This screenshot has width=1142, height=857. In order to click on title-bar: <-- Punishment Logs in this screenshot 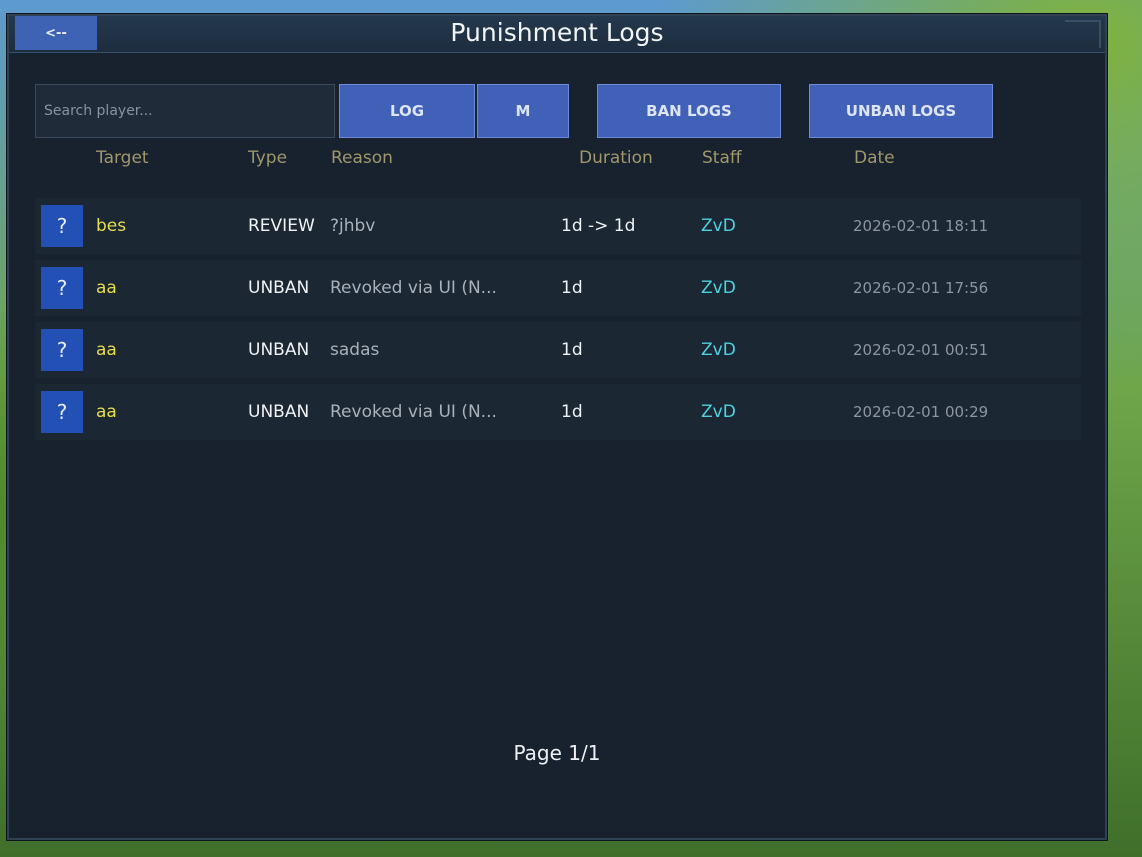, I will do `click(557, 34)`.